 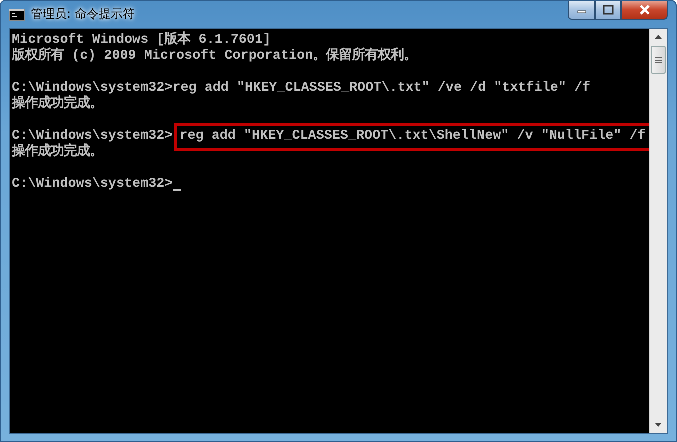 I want to click on scrollbar, so click(x=658, y=231).